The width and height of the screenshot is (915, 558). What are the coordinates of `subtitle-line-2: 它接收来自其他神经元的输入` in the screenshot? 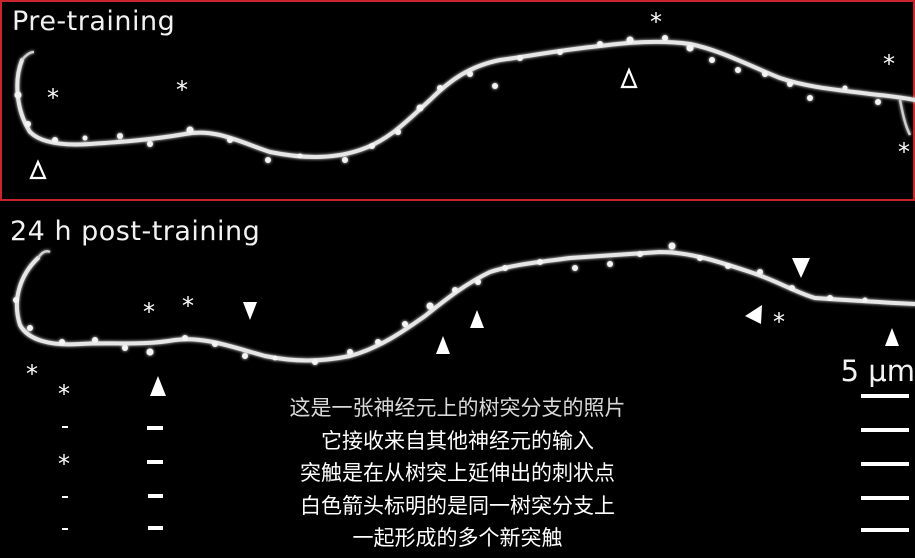 It's located at (457, 440).